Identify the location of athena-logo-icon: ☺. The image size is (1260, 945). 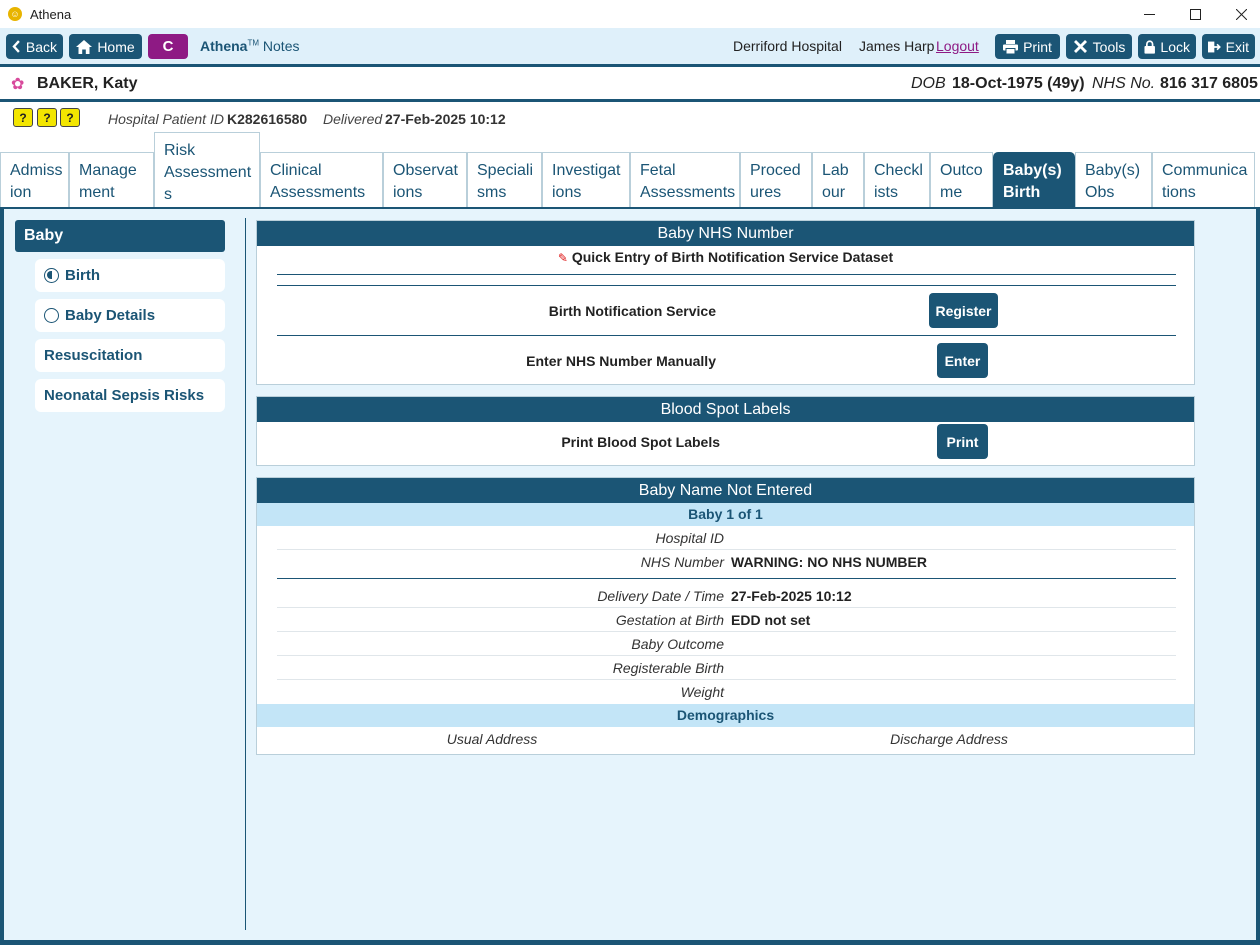
(15, 14).